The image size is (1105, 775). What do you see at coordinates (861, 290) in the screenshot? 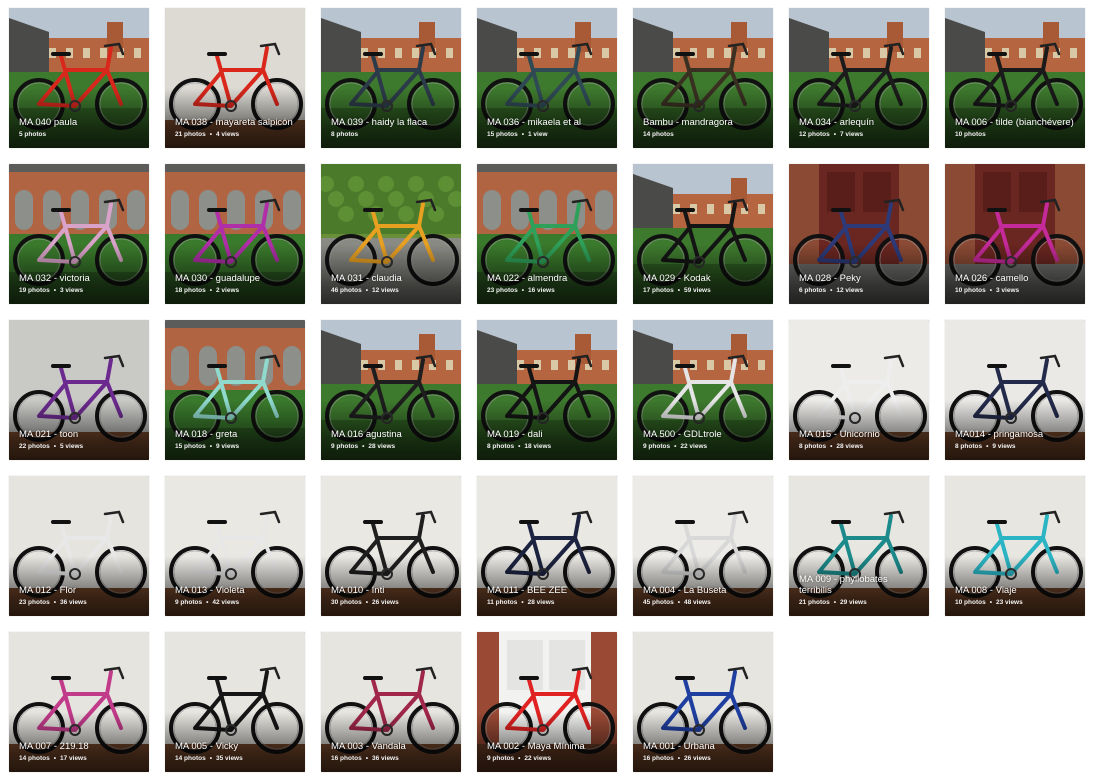
I see `album-stats: 6 photos • 12 views` at bounding box center [861, 290].